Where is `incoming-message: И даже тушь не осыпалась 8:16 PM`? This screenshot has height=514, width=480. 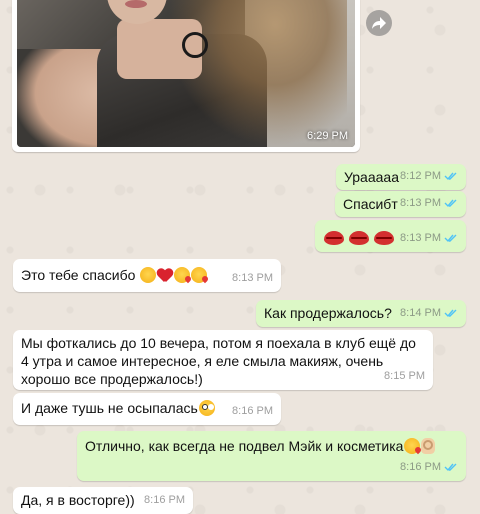
incoming-message: И даже тушь не осыпалась 8:16 PM is located at coordinates (147, 409).